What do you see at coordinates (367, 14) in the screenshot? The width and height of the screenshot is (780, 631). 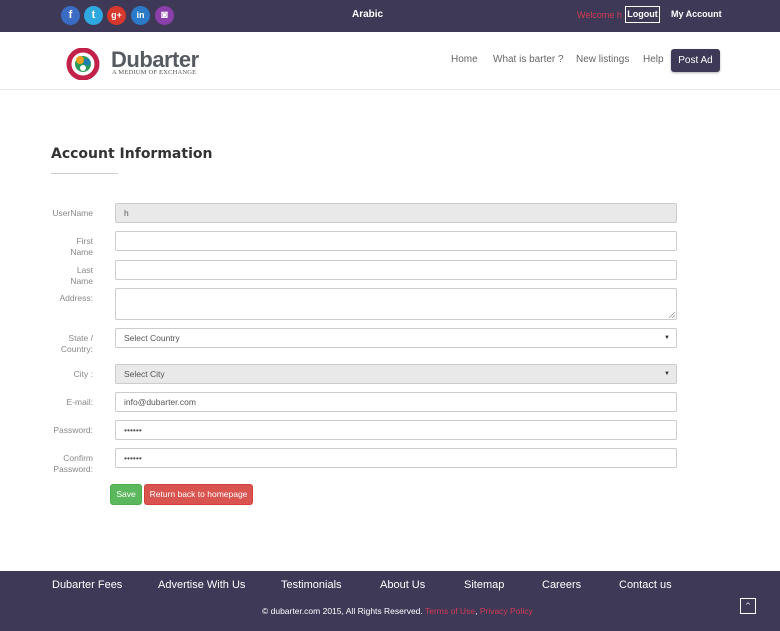 I see `language-link: Arabic` at bounding box center [367, 14].